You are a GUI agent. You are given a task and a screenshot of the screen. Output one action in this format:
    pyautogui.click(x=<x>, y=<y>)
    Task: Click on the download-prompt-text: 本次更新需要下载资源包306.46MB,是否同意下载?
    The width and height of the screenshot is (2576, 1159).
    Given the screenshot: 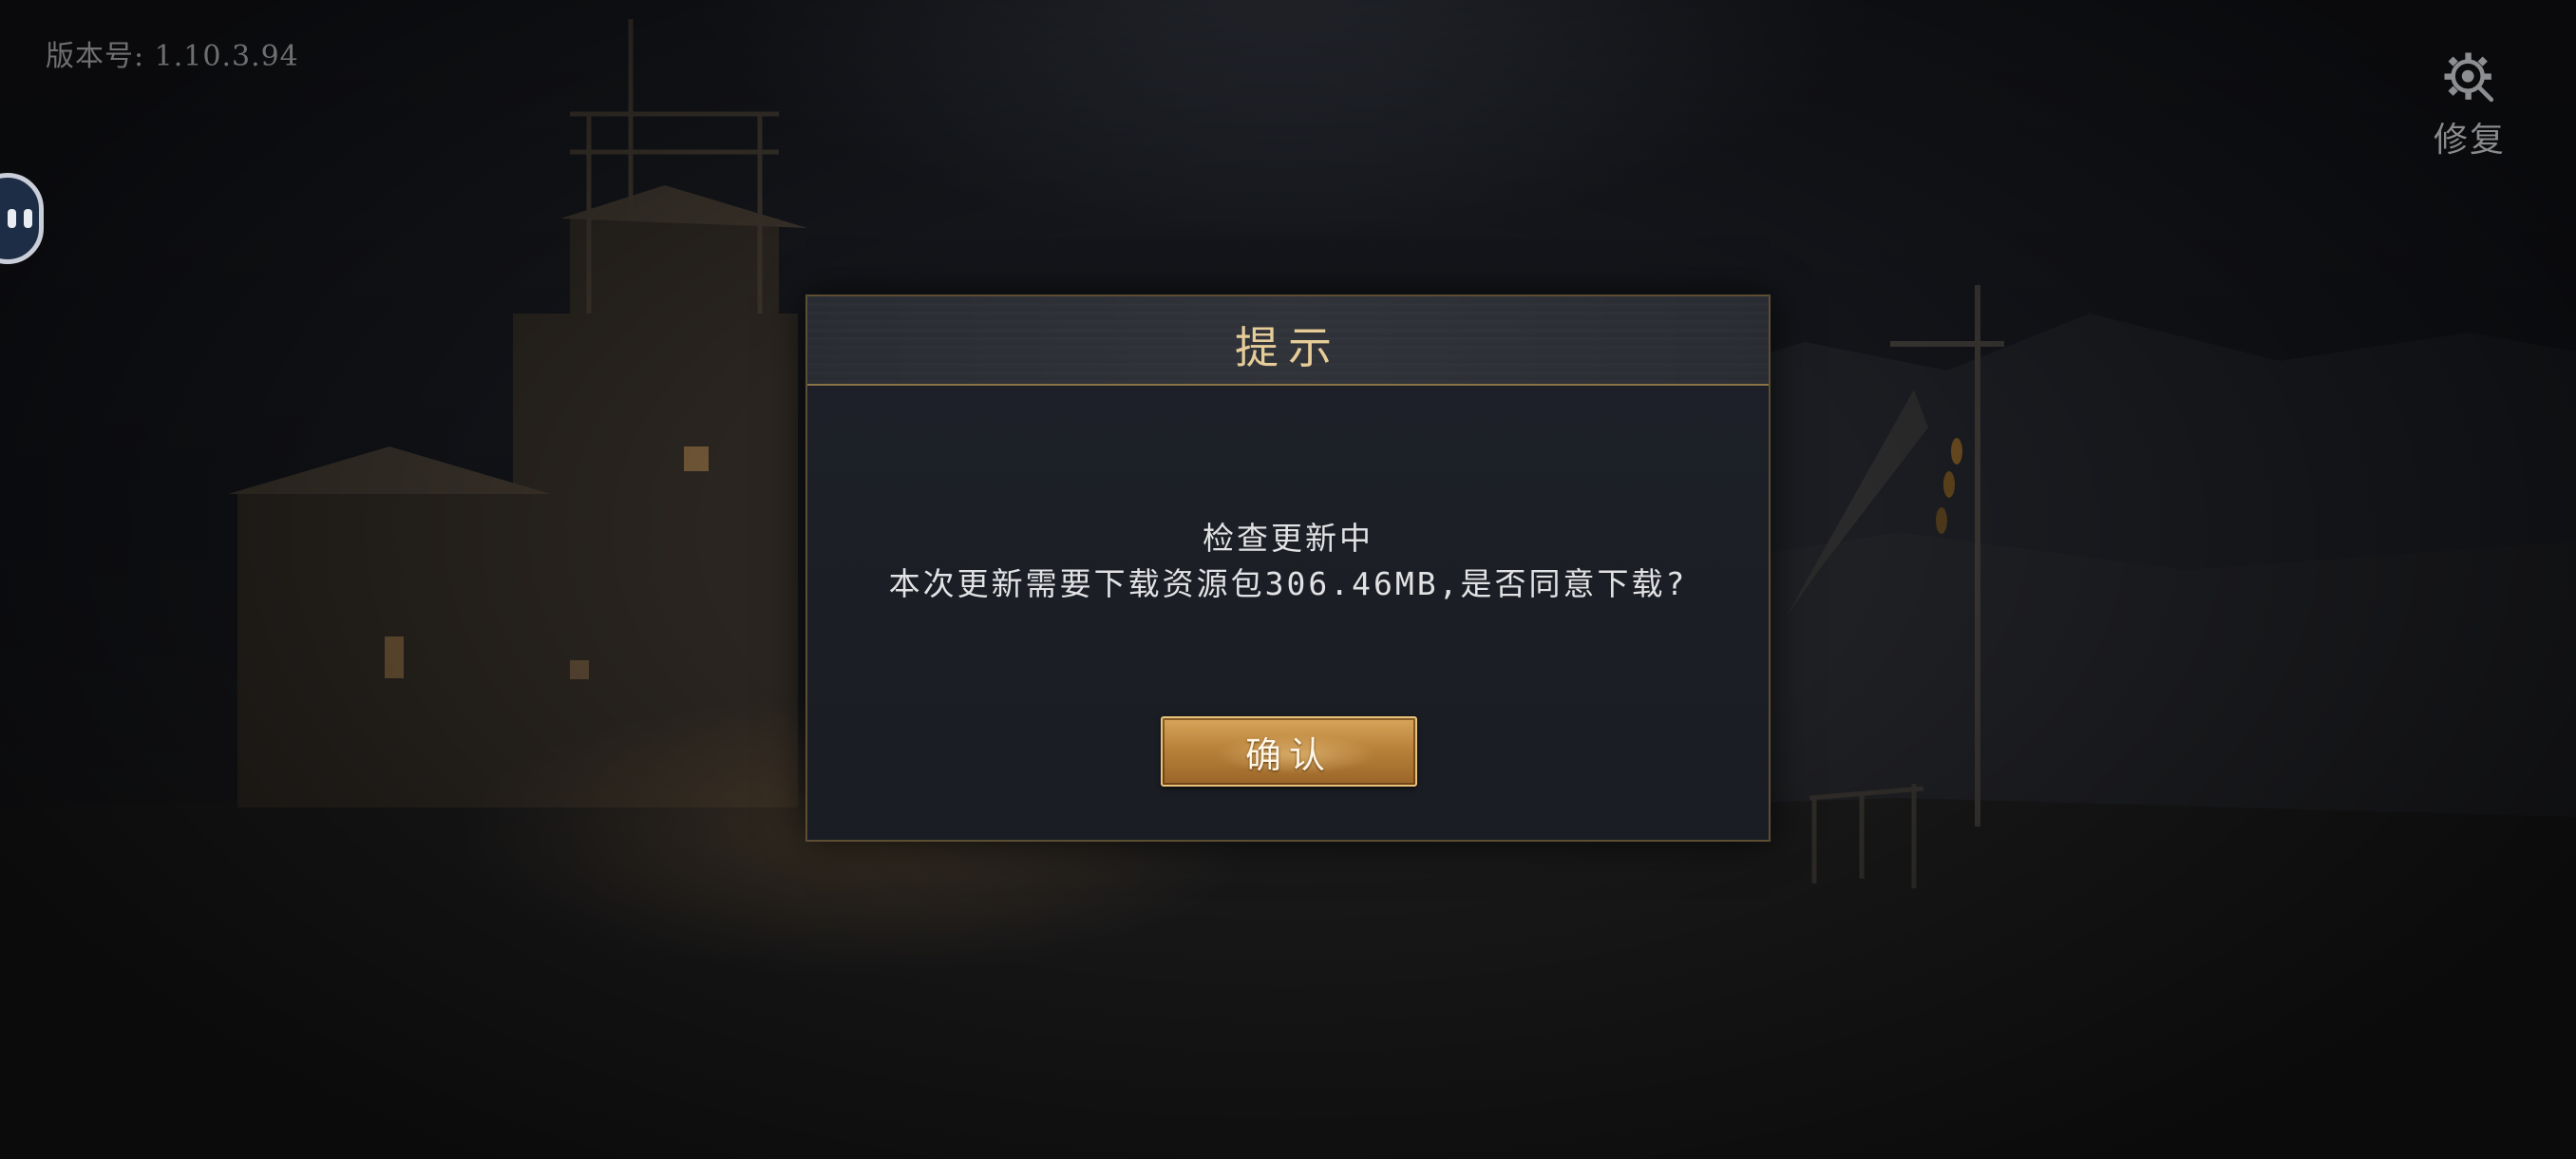 What is the action you would take?
    pyautogui.click(x=1288, y=583)
    